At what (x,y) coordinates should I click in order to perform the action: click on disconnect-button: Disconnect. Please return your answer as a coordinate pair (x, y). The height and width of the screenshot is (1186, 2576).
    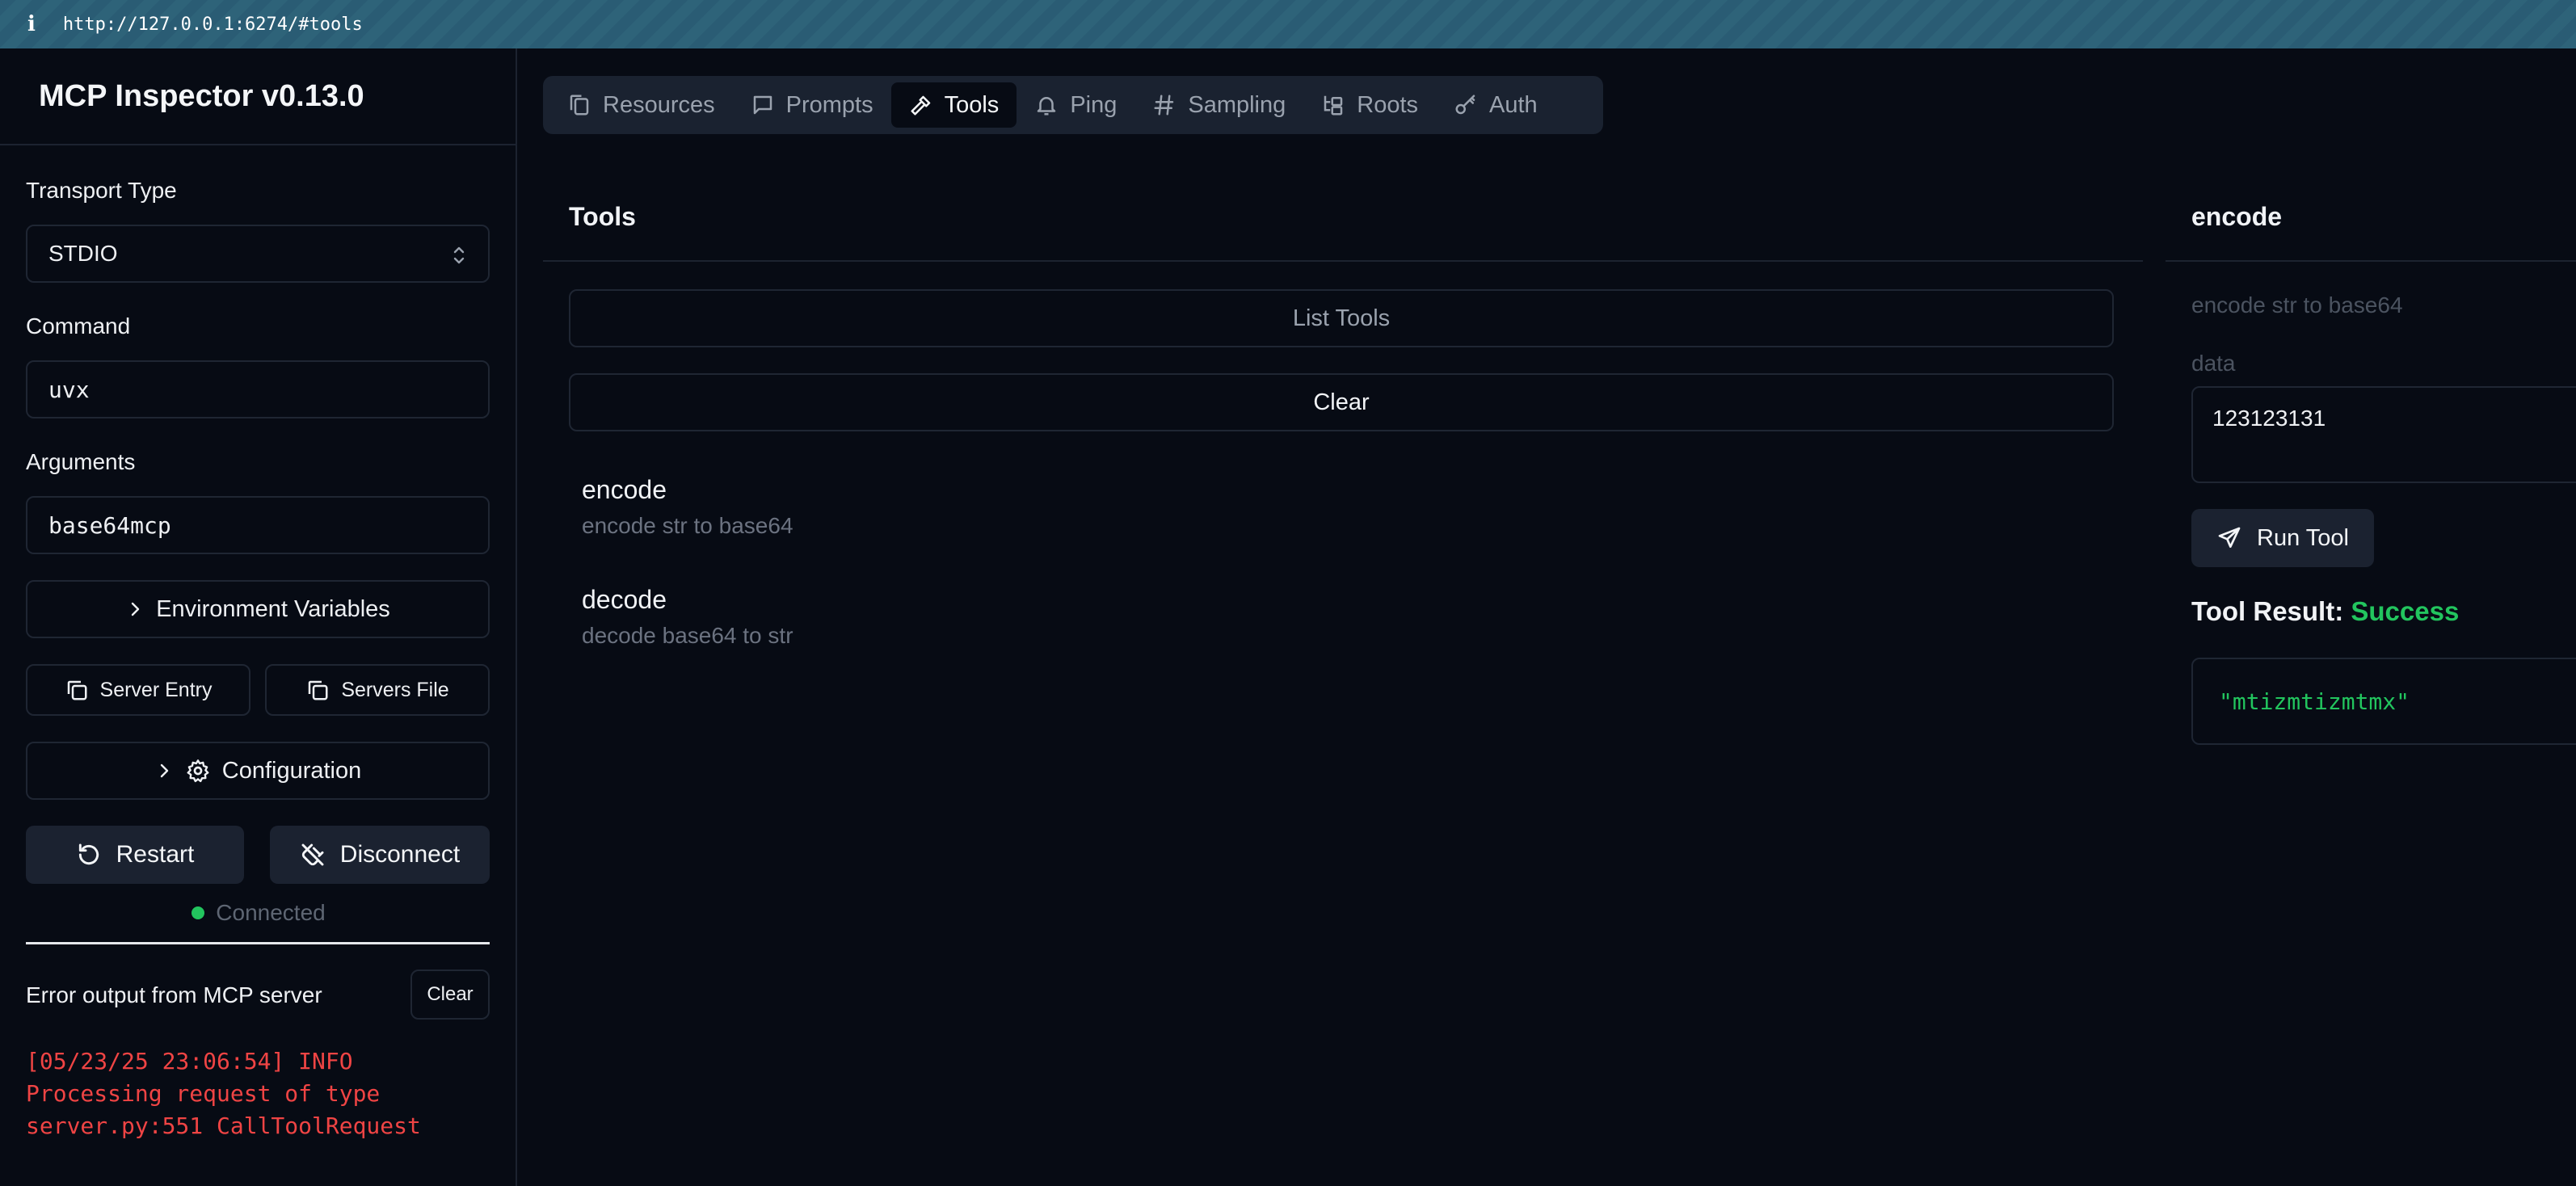
    Looking at the image, I should click on (380, 855).